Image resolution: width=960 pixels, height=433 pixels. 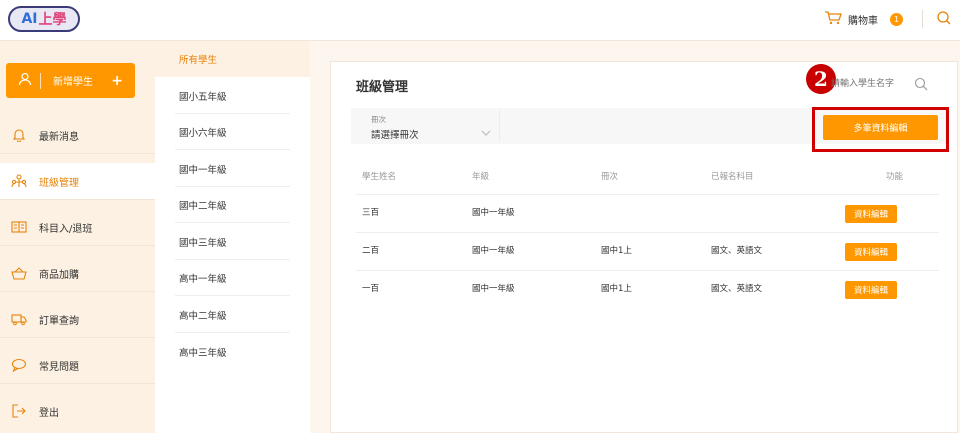 I want to click on logo-ai-text: AI, so click(x=29, y=19).